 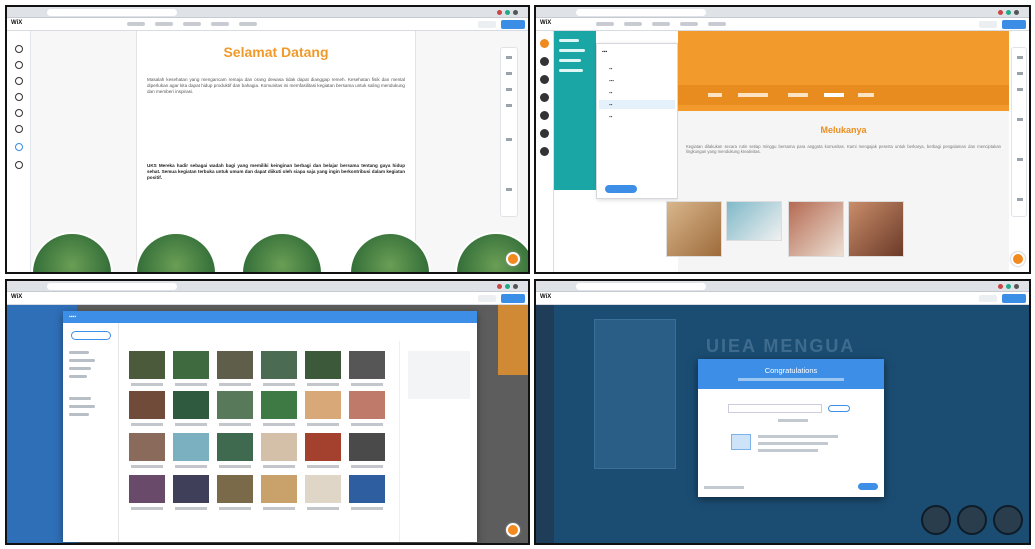 I want to click on nav-link-active, so click(x=834, y=95).